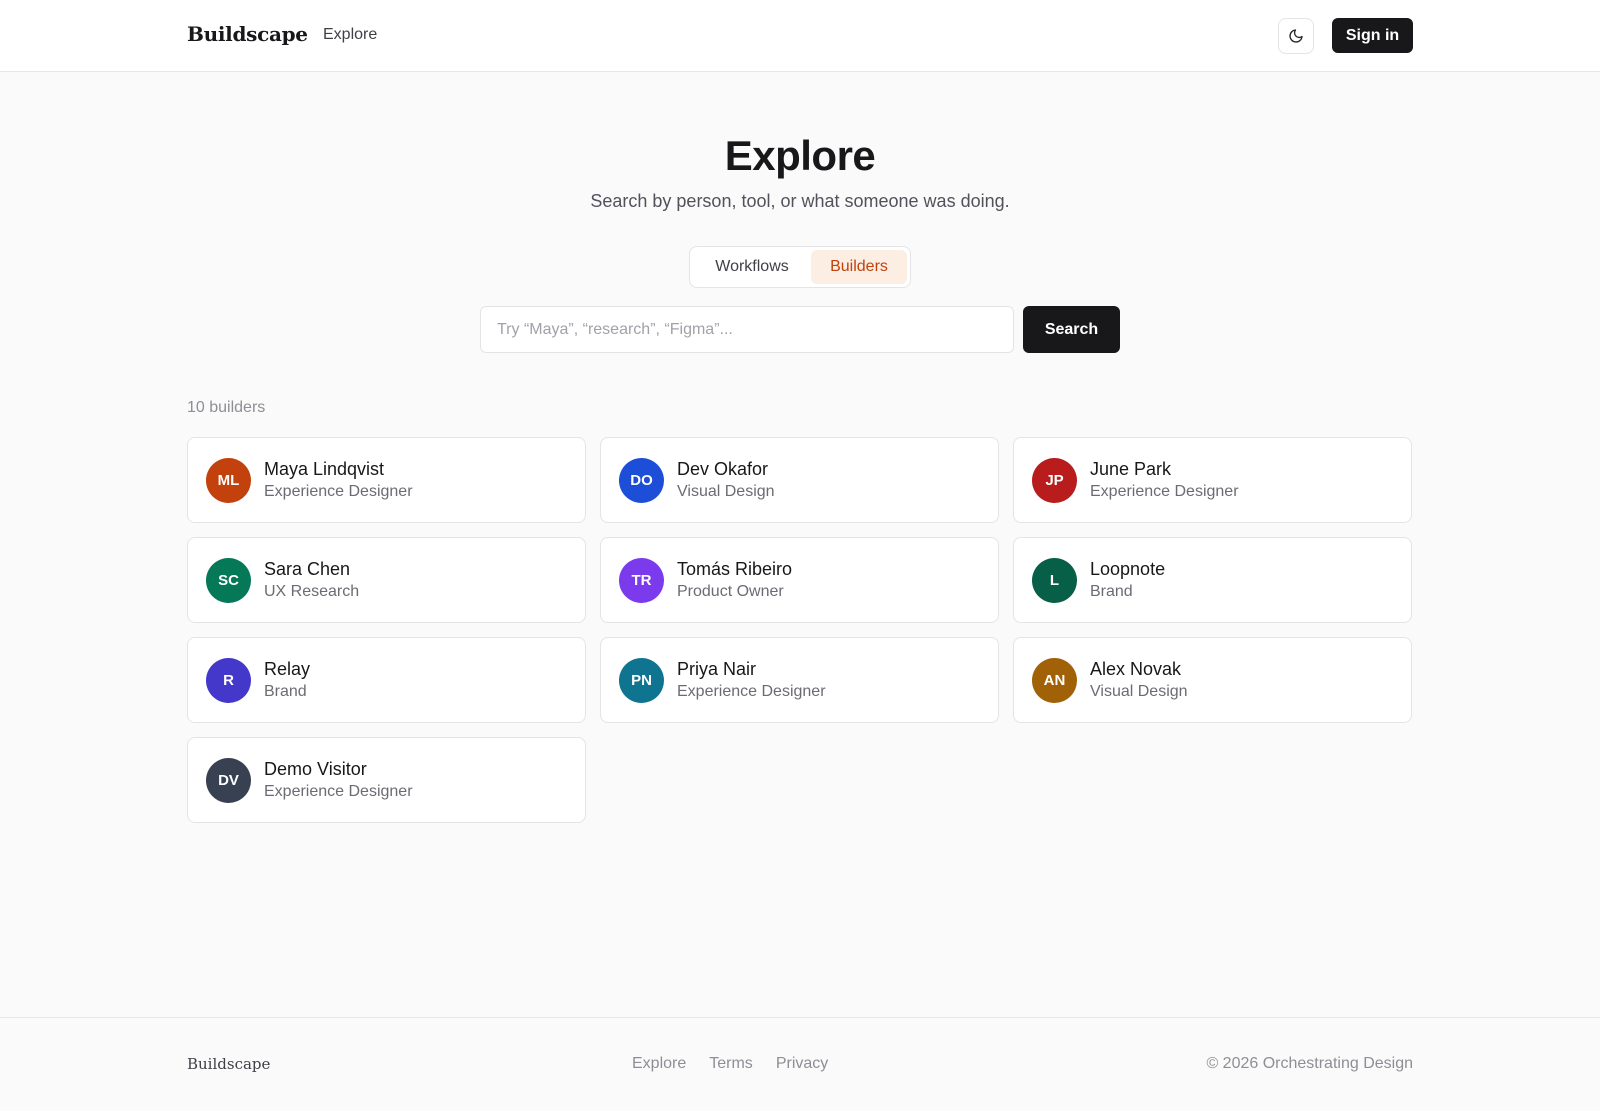 The image size is (1600, 1111). I want to click on builder-card: DO Dev Okafor Visual Design, so click(799, 480).